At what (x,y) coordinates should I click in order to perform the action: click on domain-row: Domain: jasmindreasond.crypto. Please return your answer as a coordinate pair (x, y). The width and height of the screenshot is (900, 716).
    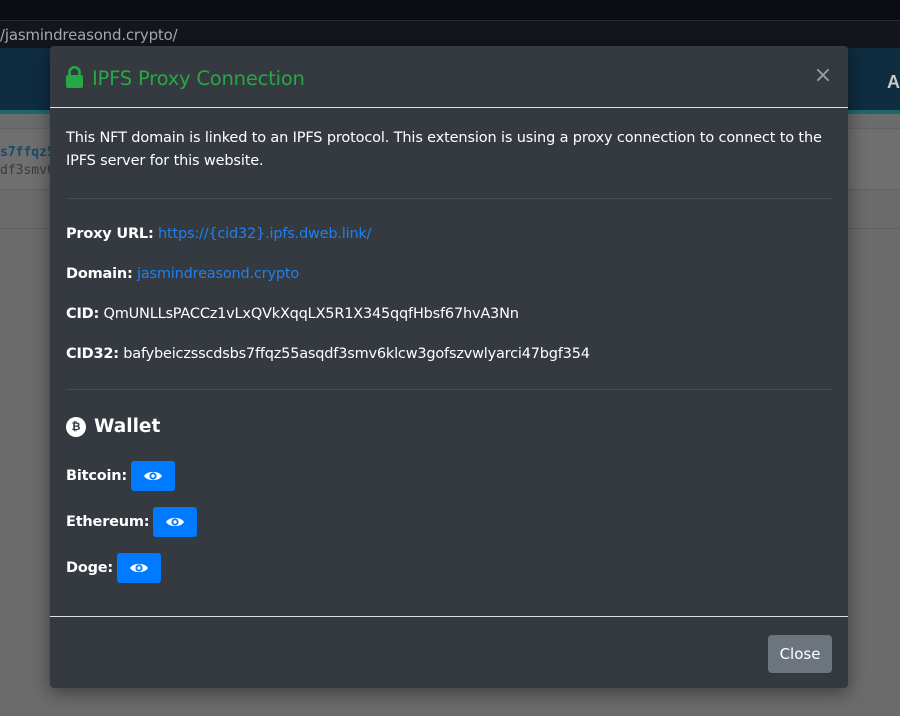
    Looking at the image, I should click on (182, 274).